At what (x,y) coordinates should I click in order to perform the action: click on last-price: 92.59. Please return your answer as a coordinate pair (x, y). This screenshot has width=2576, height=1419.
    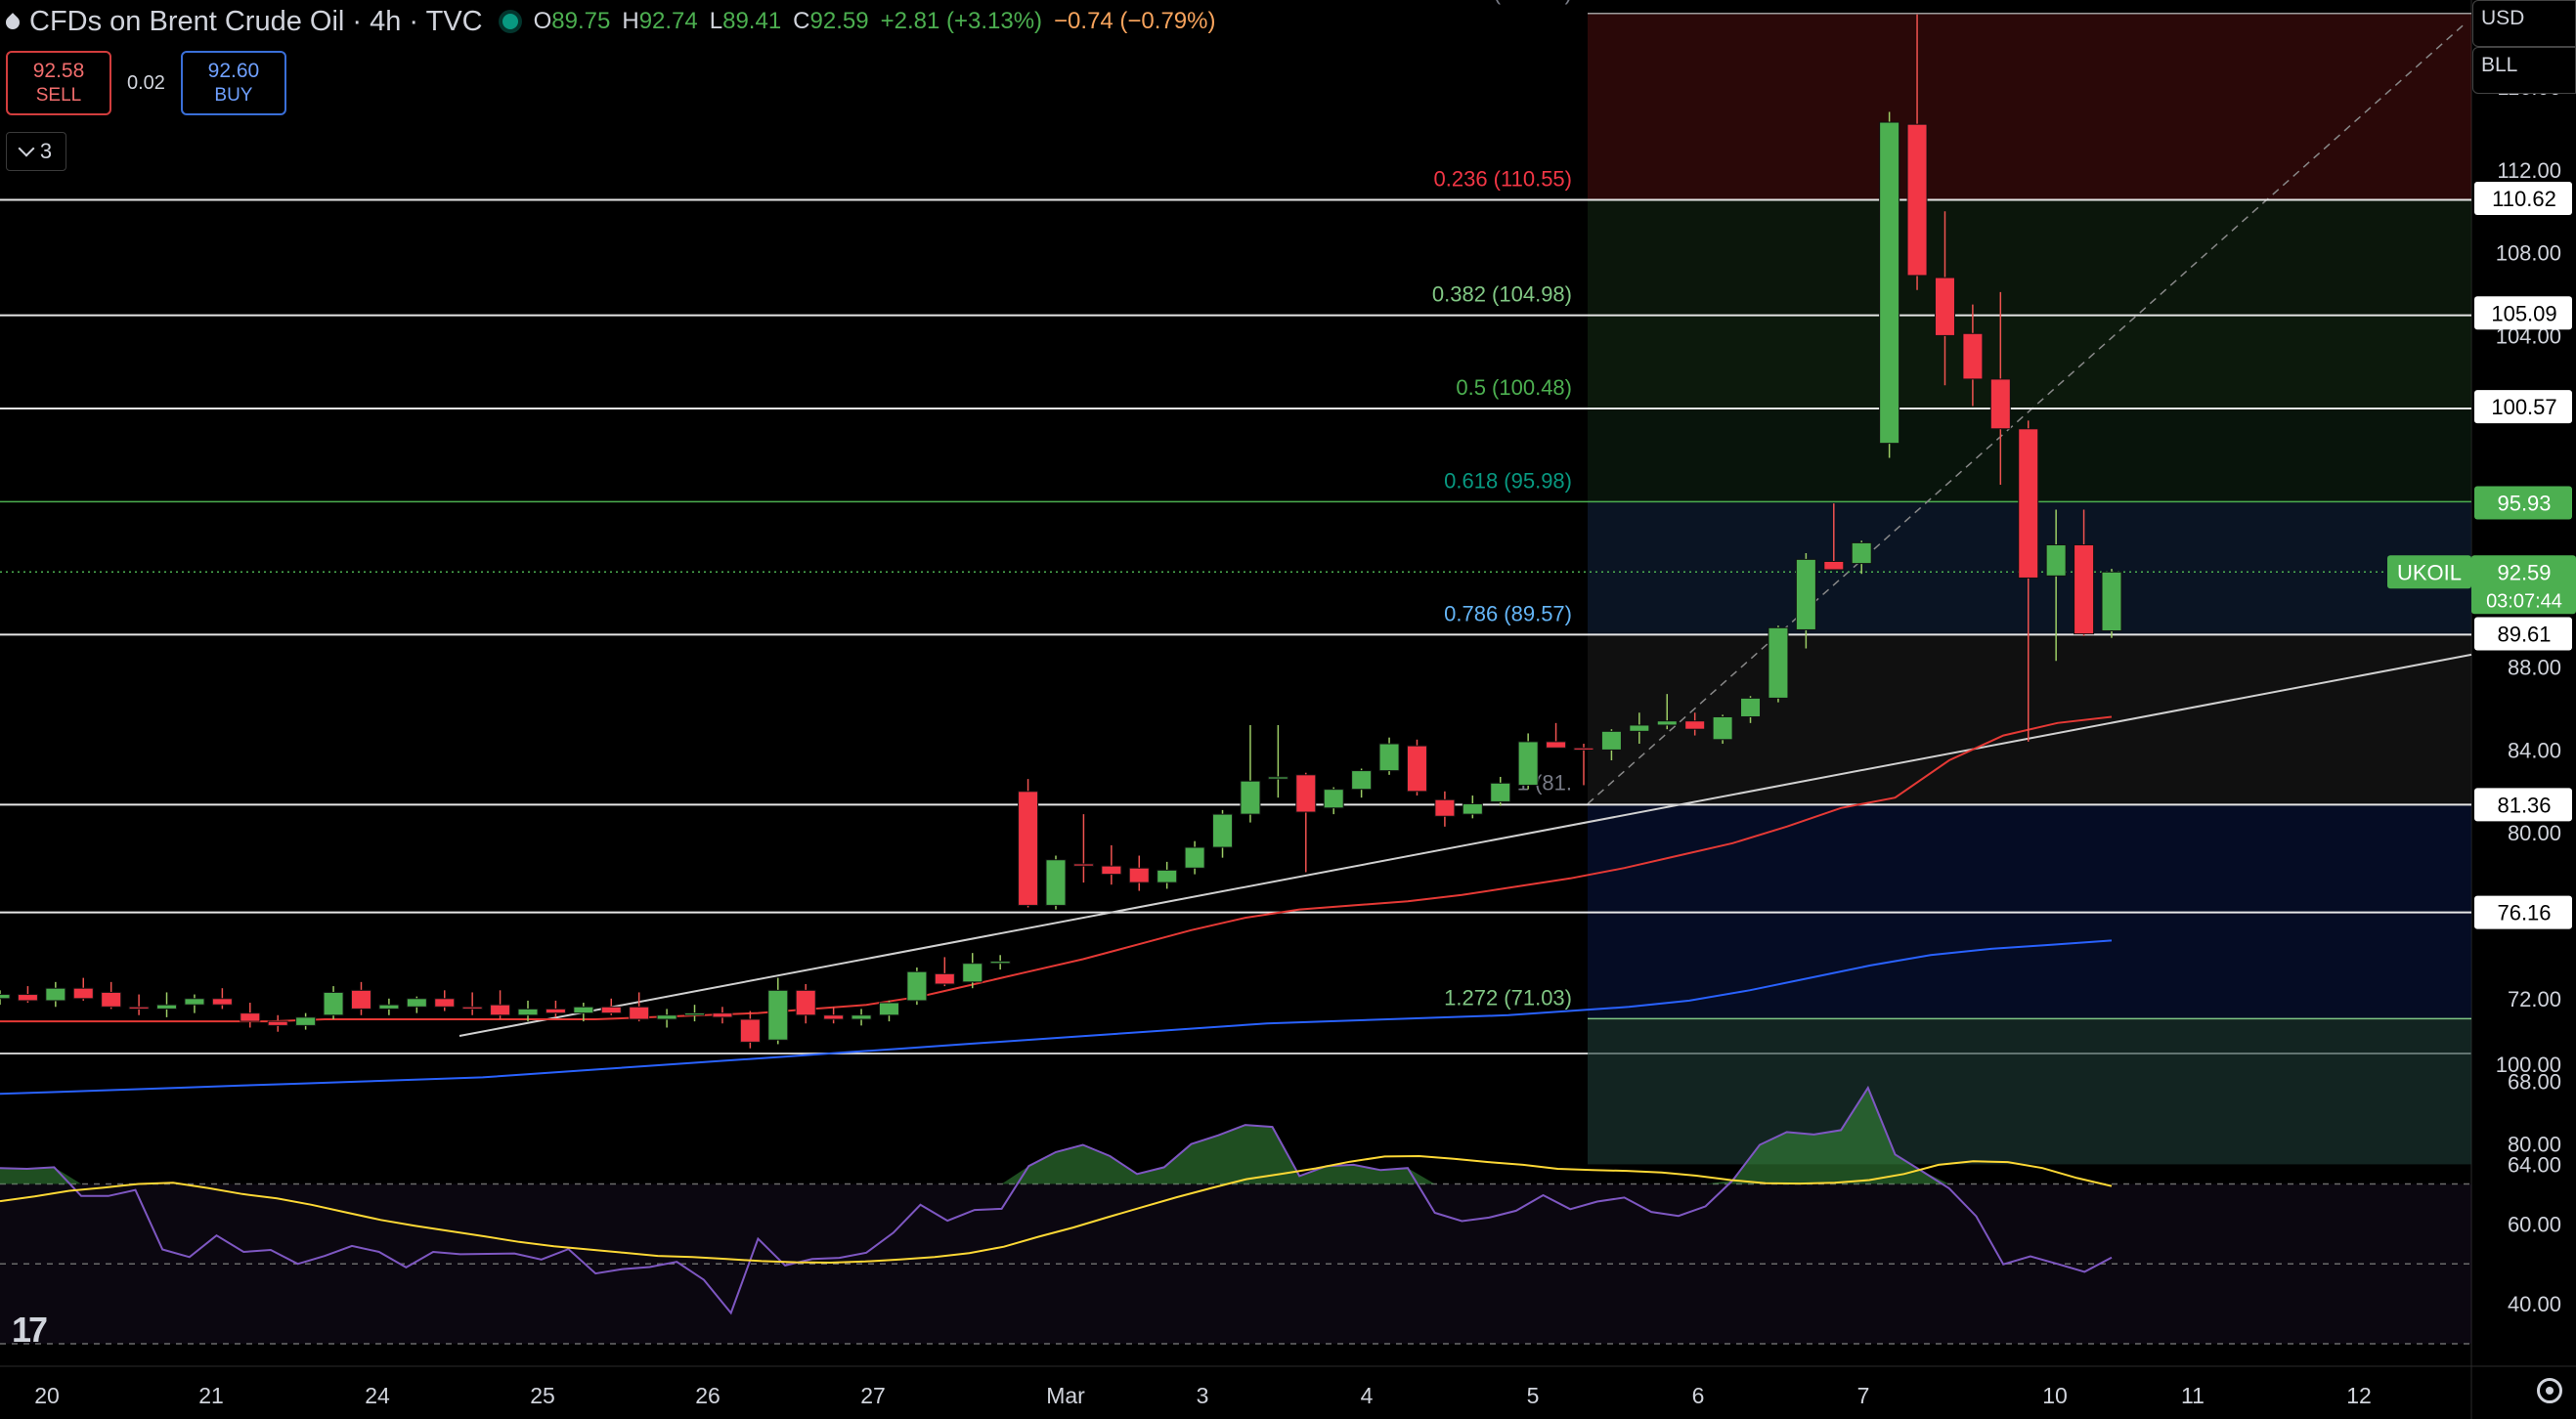
    Looking at the image, I should click on (2524, 572).